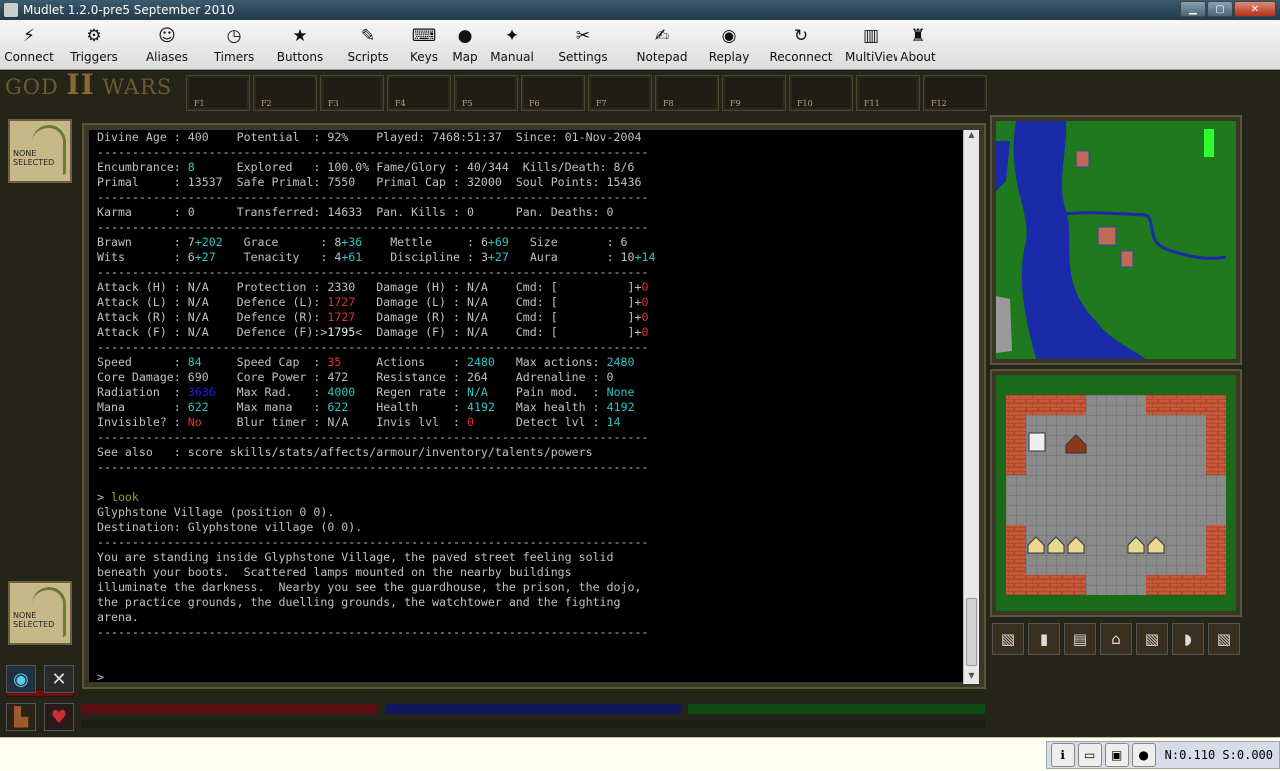 The width and height of the screenshot is (1280, 771). What do you see at coordinates (553, 93) in the screenshot?
I see `fkey-button-f6: F6` at bounding box center [553, 93].